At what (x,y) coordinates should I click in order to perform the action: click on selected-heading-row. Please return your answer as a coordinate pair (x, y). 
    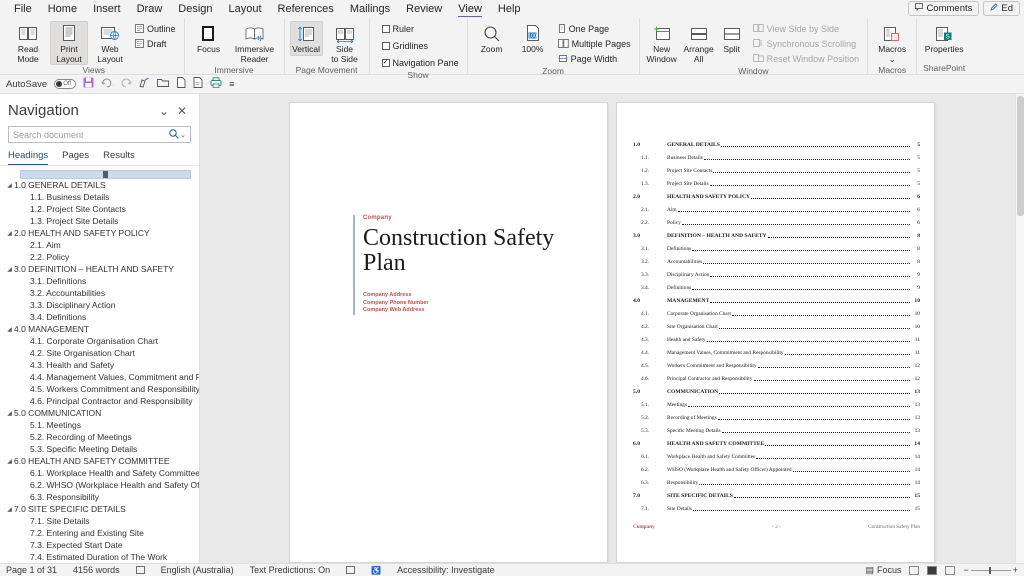
    Looking at the image, I should click on (105, 174).